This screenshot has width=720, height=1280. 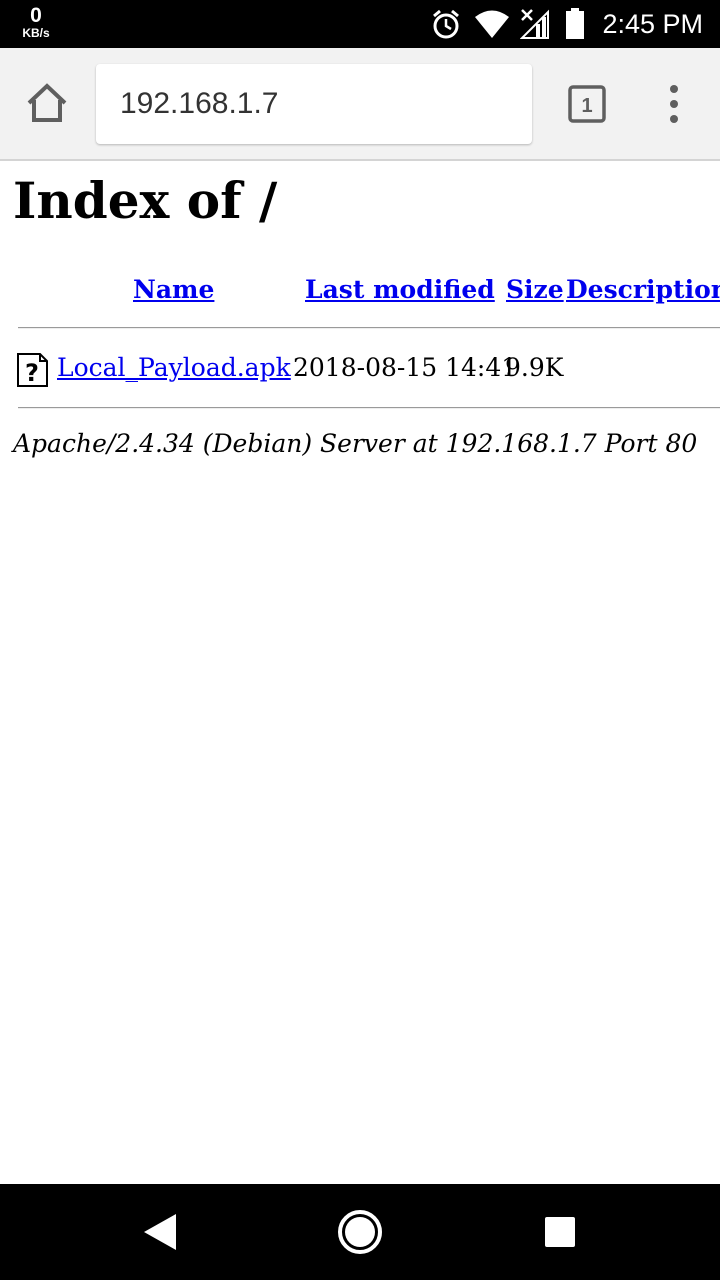 I want to click on column-header-last-modified: Last modified, so click(x=400, y=289).